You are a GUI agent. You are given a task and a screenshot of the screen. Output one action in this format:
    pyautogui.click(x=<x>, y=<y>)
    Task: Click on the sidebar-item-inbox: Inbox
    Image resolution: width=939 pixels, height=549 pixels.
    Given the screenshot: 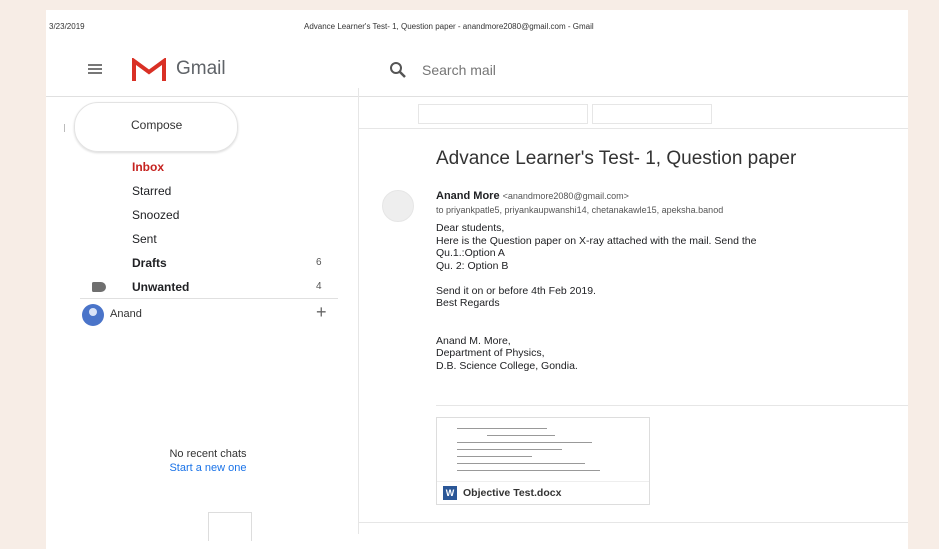 What is the action you would take?
    pyautogui.click(x=196, y=168)
    